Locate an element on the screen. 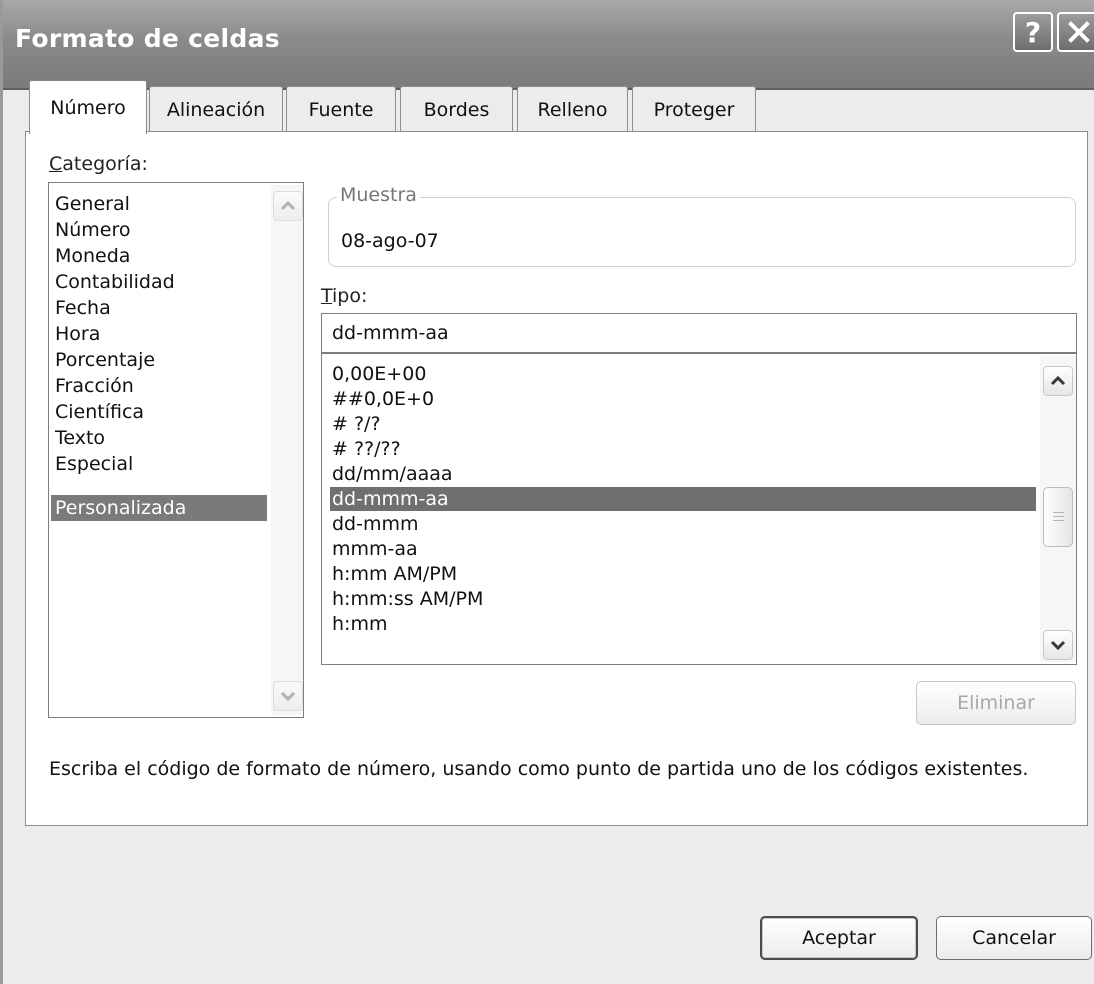 Image resolution: width=1094 pixels, height=984 pixels. category-label-text: ategoría: is located at coordinates (105, 164).